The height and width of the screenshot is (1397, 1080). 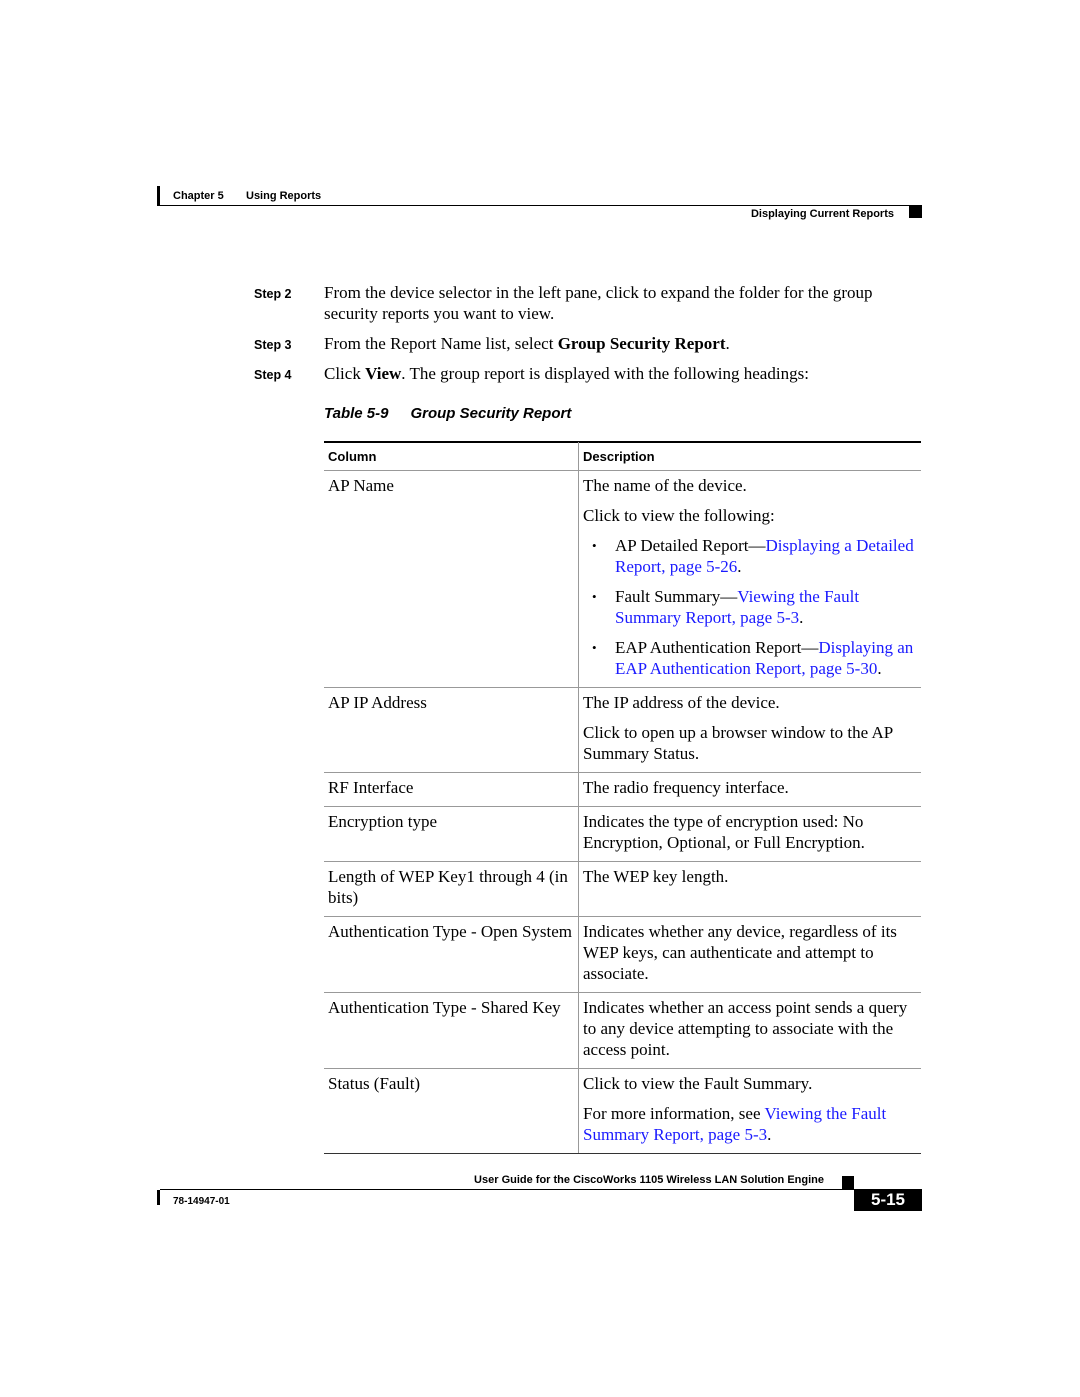 I want to click on header-column: Column, so click(x=451, y=456).